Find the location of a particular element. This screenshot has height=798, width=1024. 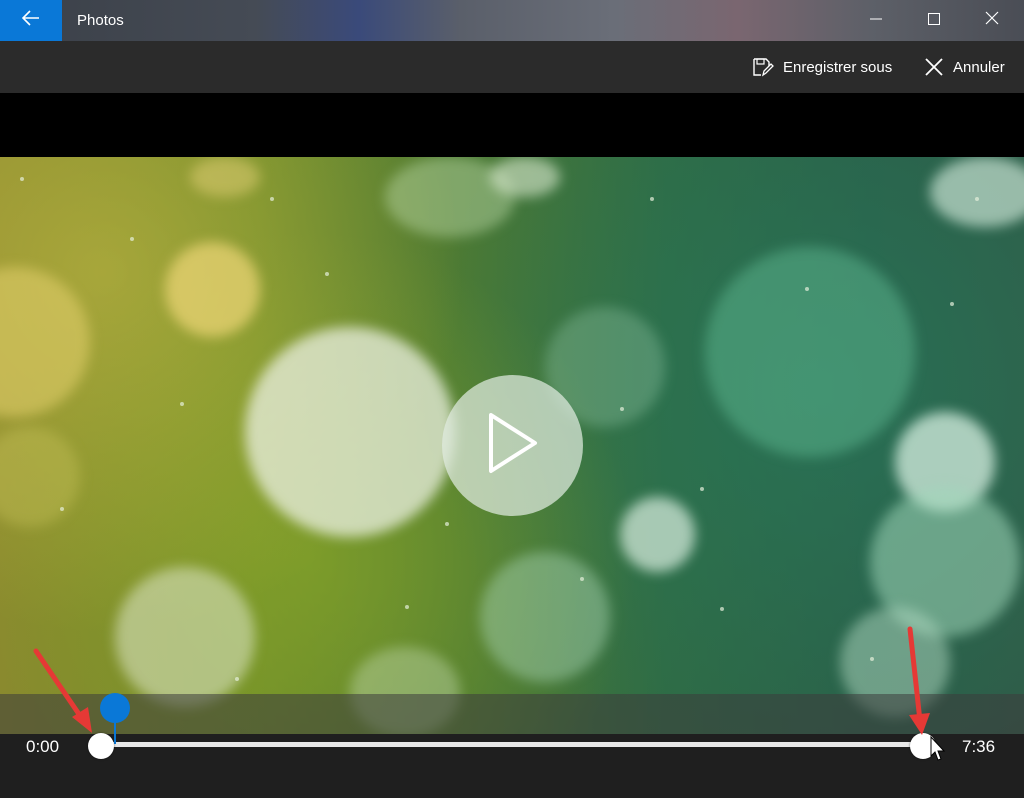

play-icon is located at coordinates (513, 445).